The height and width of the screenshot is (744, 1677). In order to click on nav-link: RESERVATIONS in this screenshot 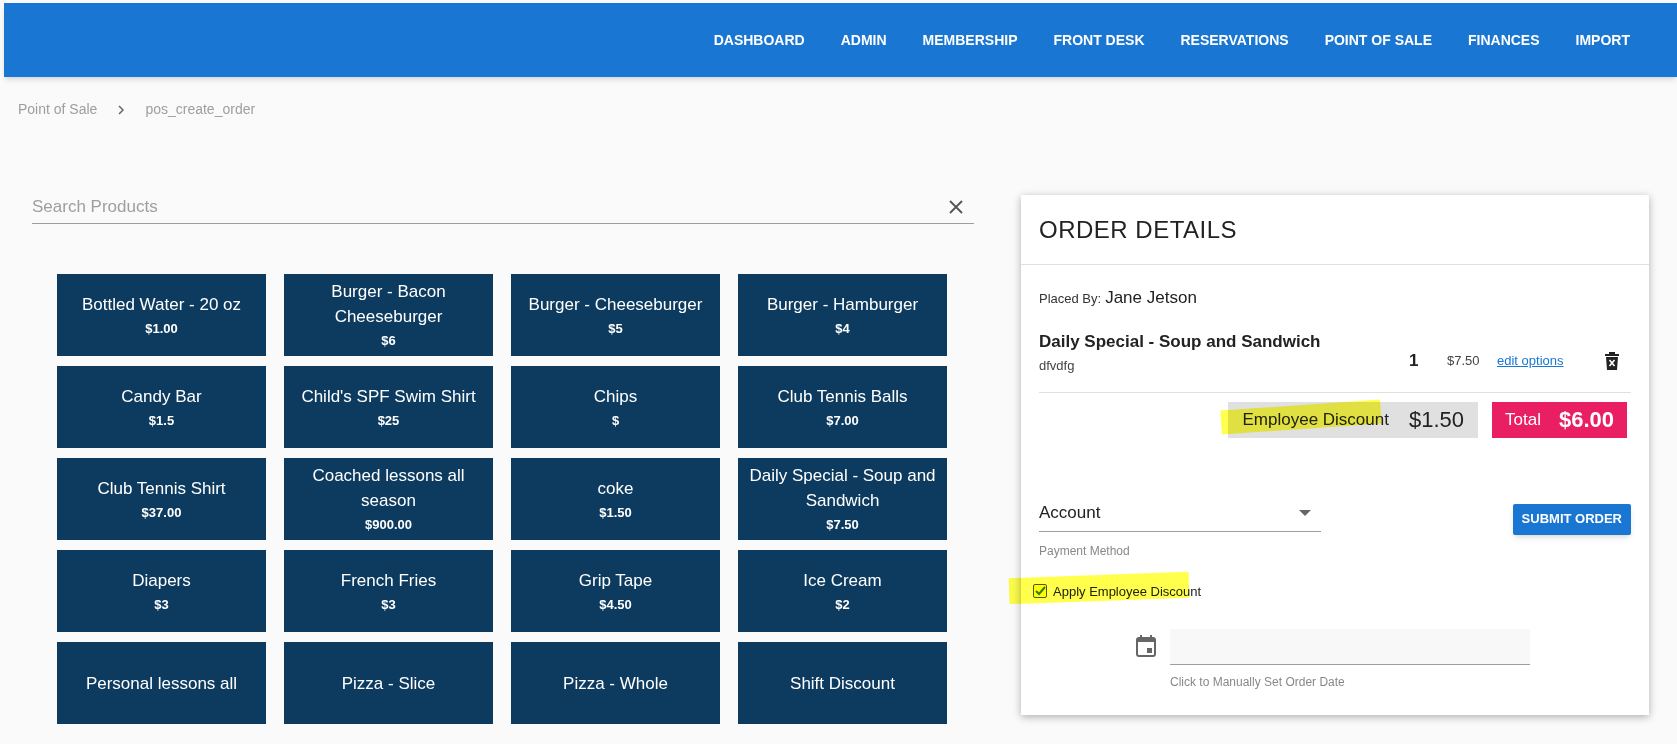, I will do `click(1234, 40)`.